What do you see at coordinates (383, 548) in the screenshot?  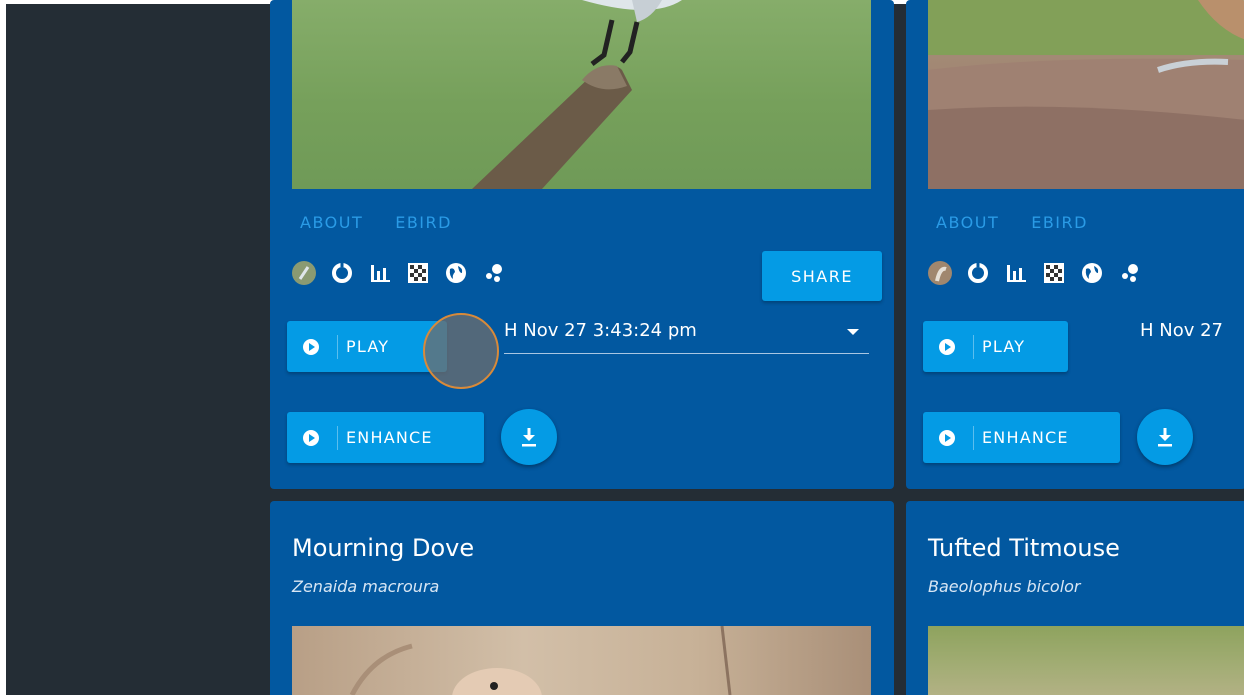 I see `species-common-name: Mourning Dove` at bounding box center [383, 548].